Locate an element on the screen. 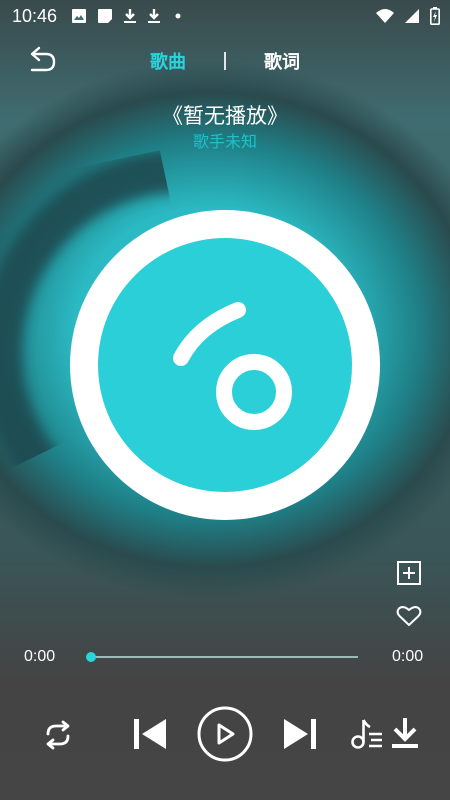 Image resolution: width=450 pixels, height=800 pixels. back-button is located at coordinates (42, 62).